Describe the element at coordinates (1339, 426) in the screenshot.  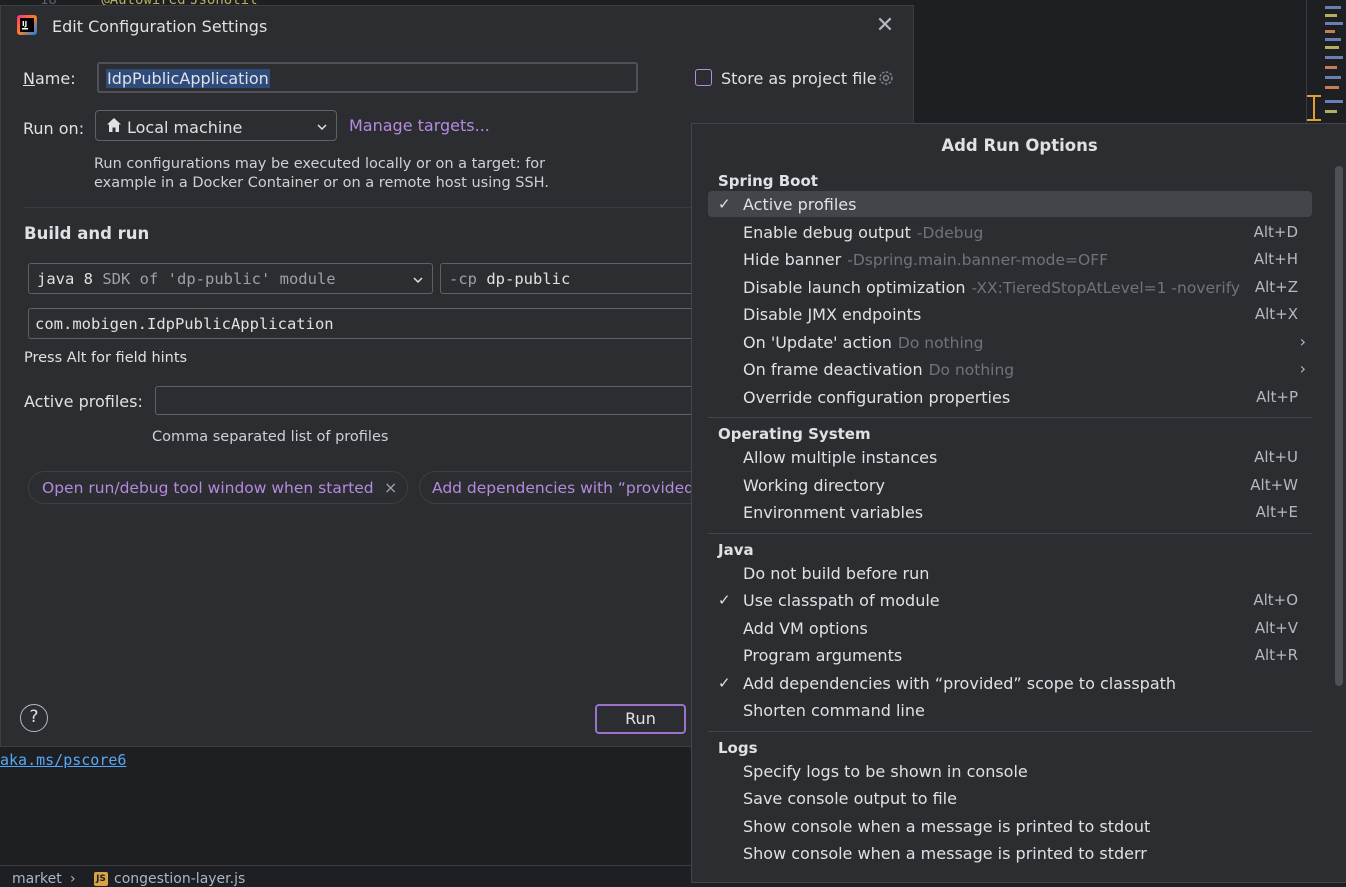
I see `popup-scrollbar` at that location.